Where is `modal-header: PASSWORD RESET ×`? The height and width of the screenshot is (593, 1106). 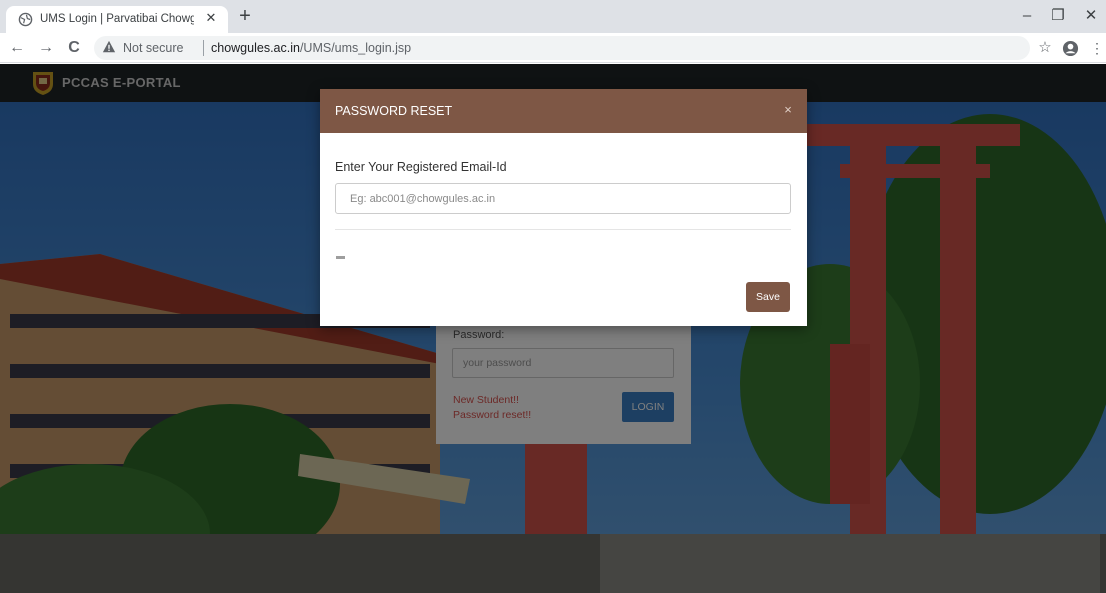 modal-header: PASSWORD RESET × is located at coordinates (563, 111).